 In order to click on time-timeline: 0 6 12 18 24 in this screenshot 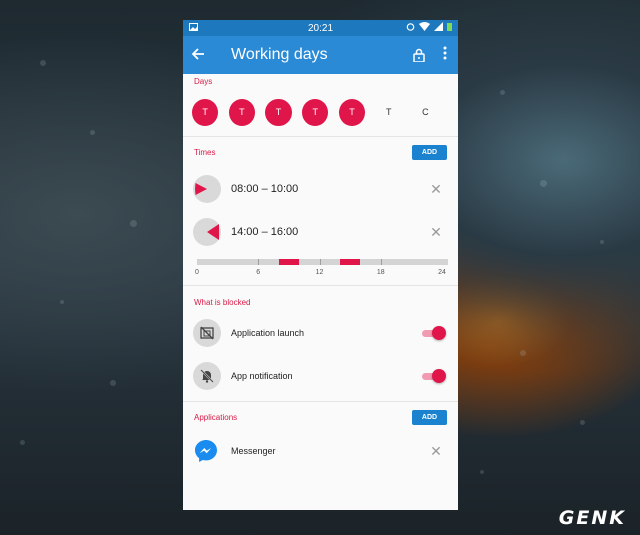, I will do `click(321, 268)`.